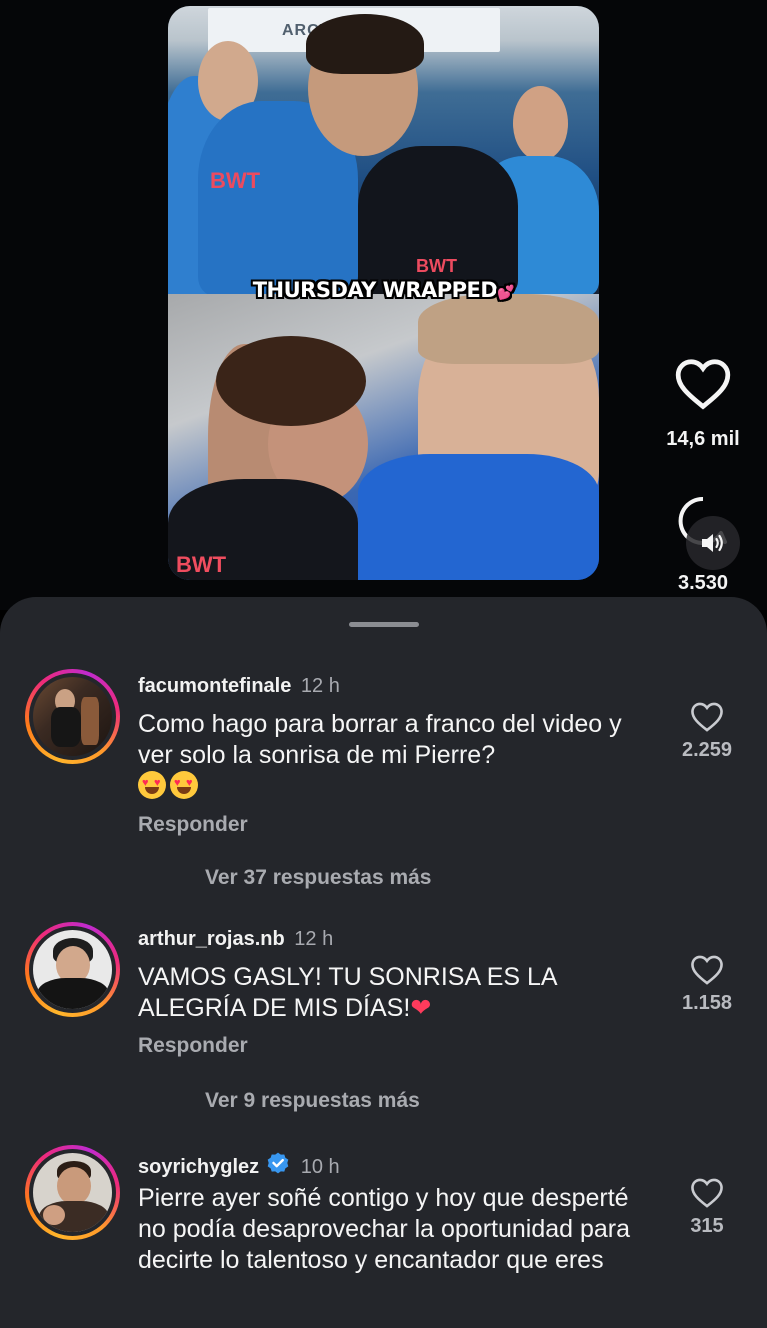  I want to click on volume-icon, so click(712, 543).